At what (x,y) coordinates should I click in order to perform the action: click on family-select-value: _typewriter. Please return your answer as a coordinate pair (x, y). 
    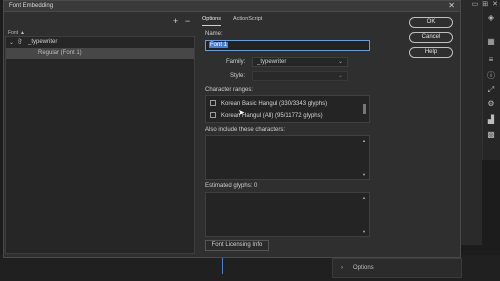
    Looking at the image, I should click on (272, 62).